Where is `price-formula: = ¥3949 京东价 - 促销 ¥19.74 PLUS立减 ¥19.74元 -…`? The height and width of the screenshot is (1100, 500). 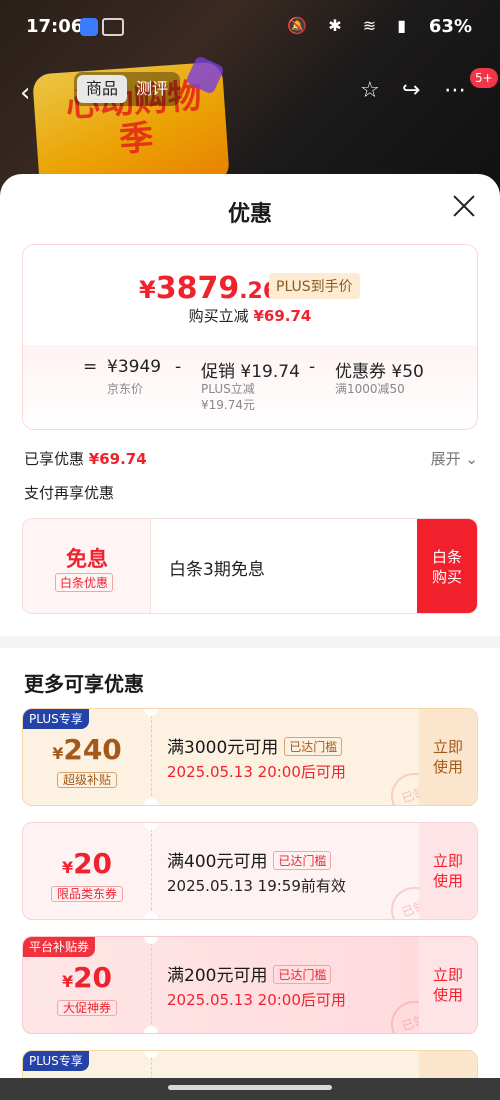
price-formula: = ¥3949 京东价 - 促销 ¥19.74 PLUS立减 ¥19.74元 -… is located at coordinates (250, 387).